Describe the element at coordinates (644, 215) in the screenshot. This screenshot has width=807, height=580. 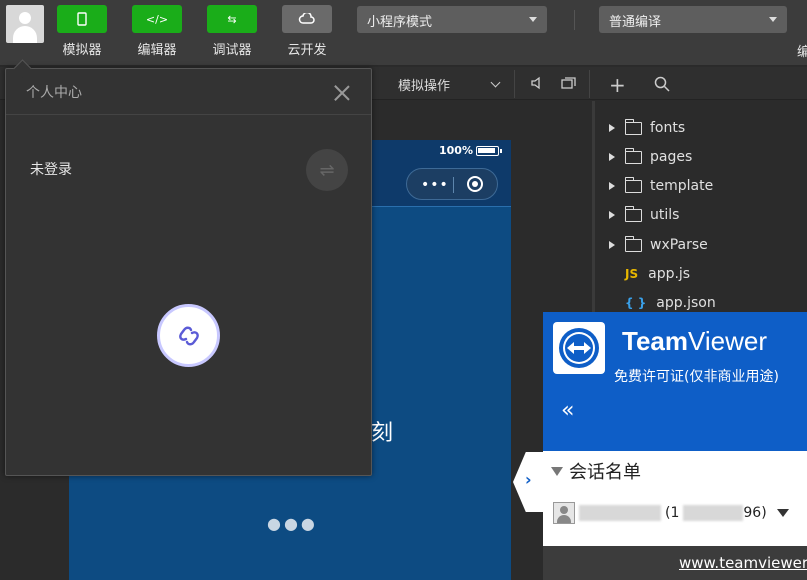
I see `tree-folder: utils` at that location.